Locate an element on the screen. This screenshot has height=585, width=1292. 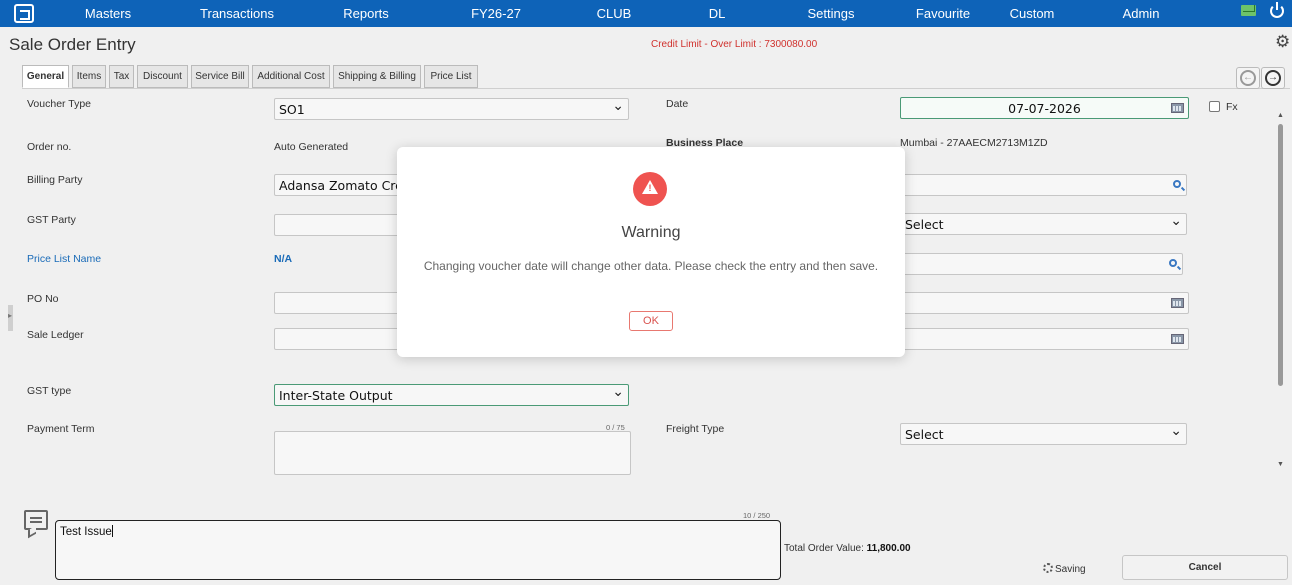
ok-button: OK is located at coordinates (651, 321).